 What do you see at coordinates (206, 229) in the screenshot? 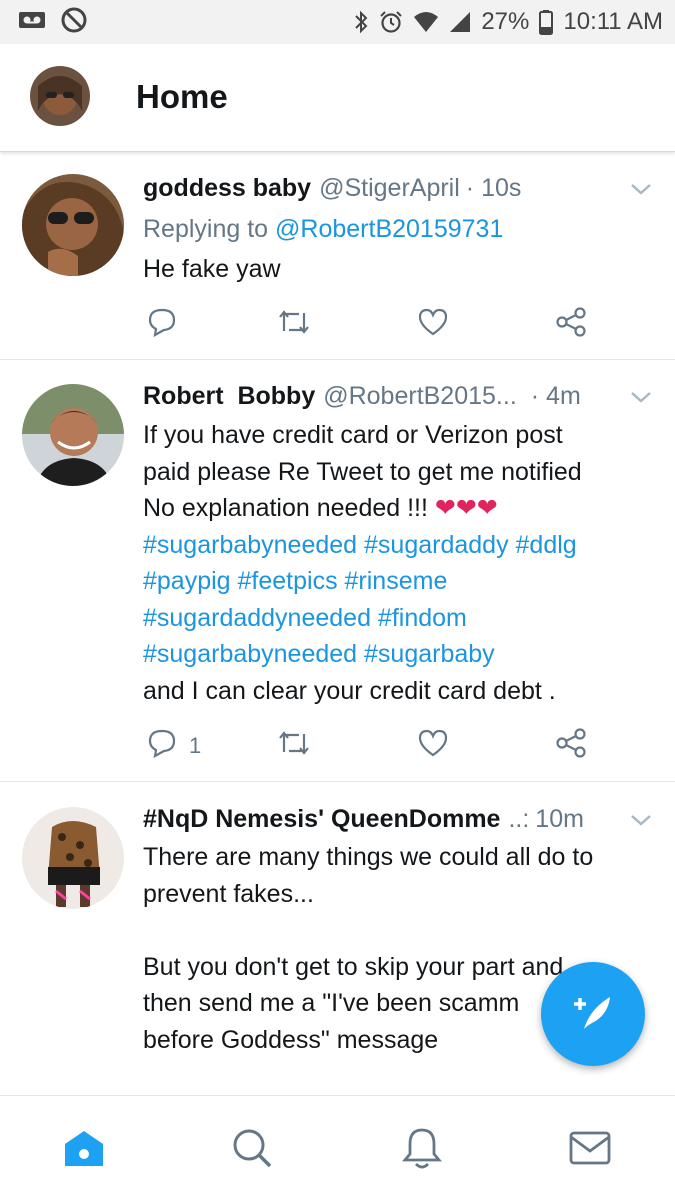
I see `replying-to-label: Replying to` at bounding box center [206, 229].